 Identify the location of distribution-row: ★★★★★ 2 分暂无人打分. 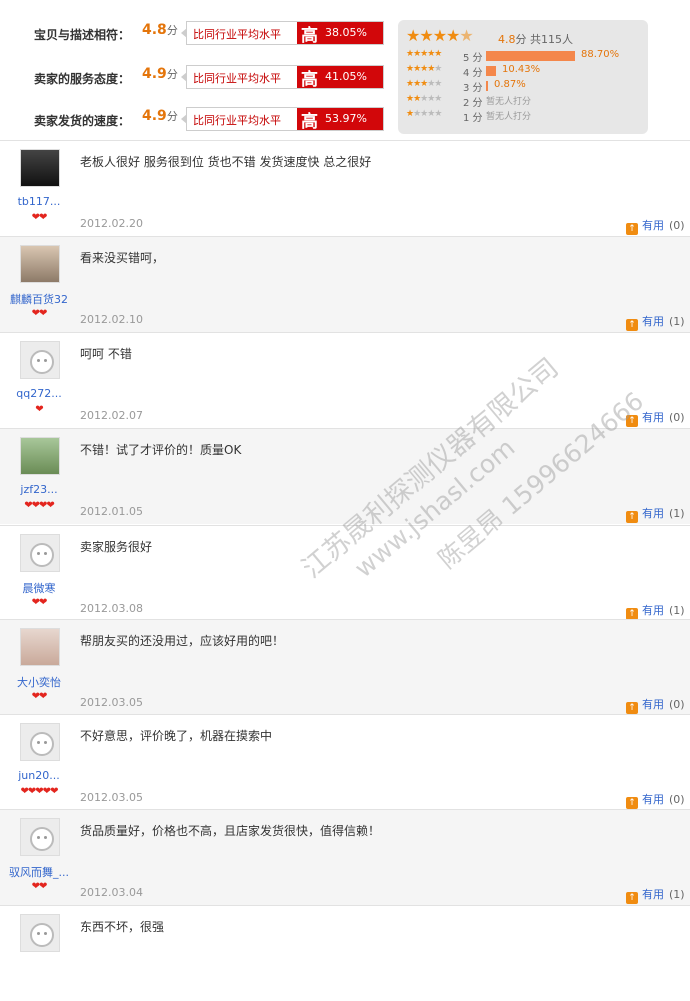
(526, 101).